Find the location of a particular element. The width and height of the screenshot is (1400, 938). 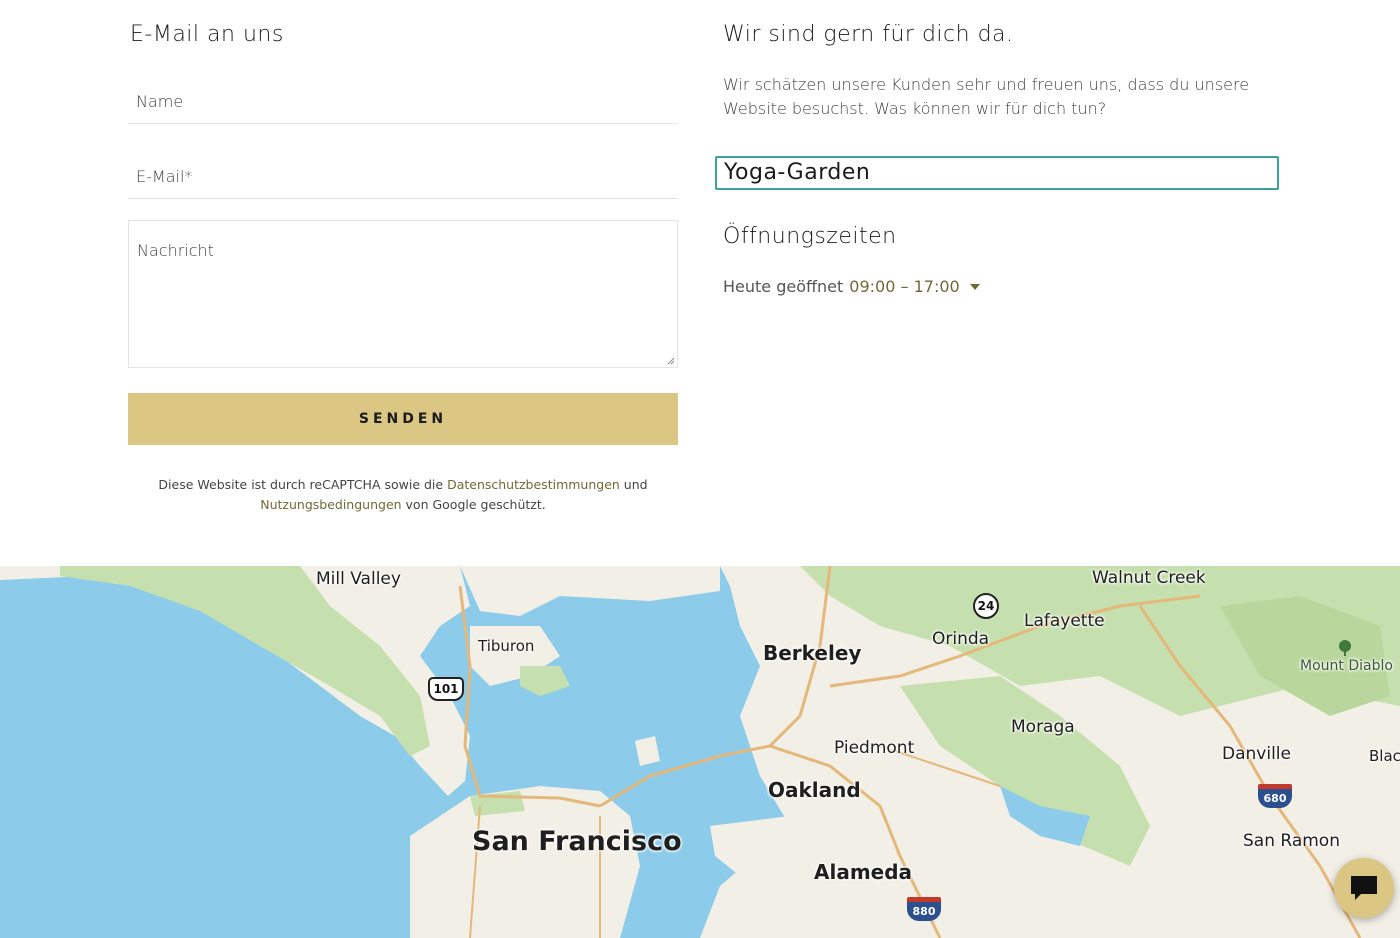

map-label-alameda: Alameda is located at coordinates (863, 872).